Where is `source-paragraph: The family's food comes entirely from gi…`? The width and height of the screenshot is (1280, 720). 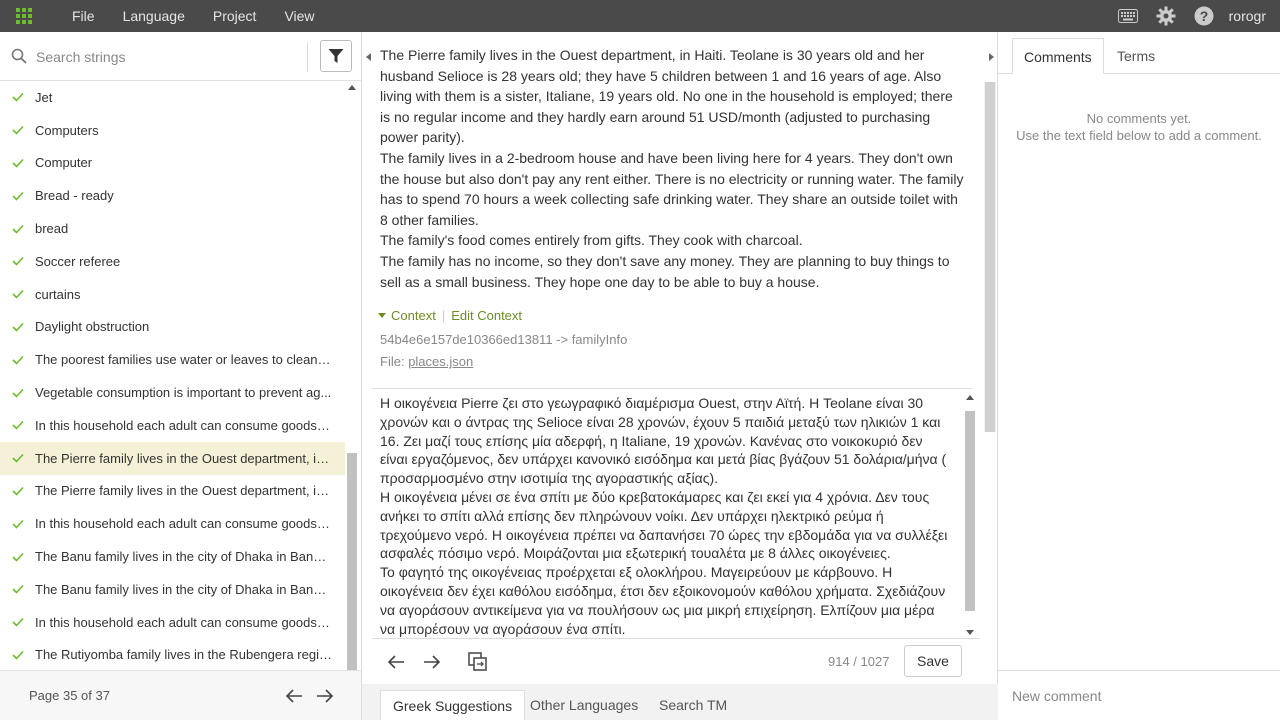 source-paragraph: The family's food comes entirely from gi… is located at coordinates (591, 240).